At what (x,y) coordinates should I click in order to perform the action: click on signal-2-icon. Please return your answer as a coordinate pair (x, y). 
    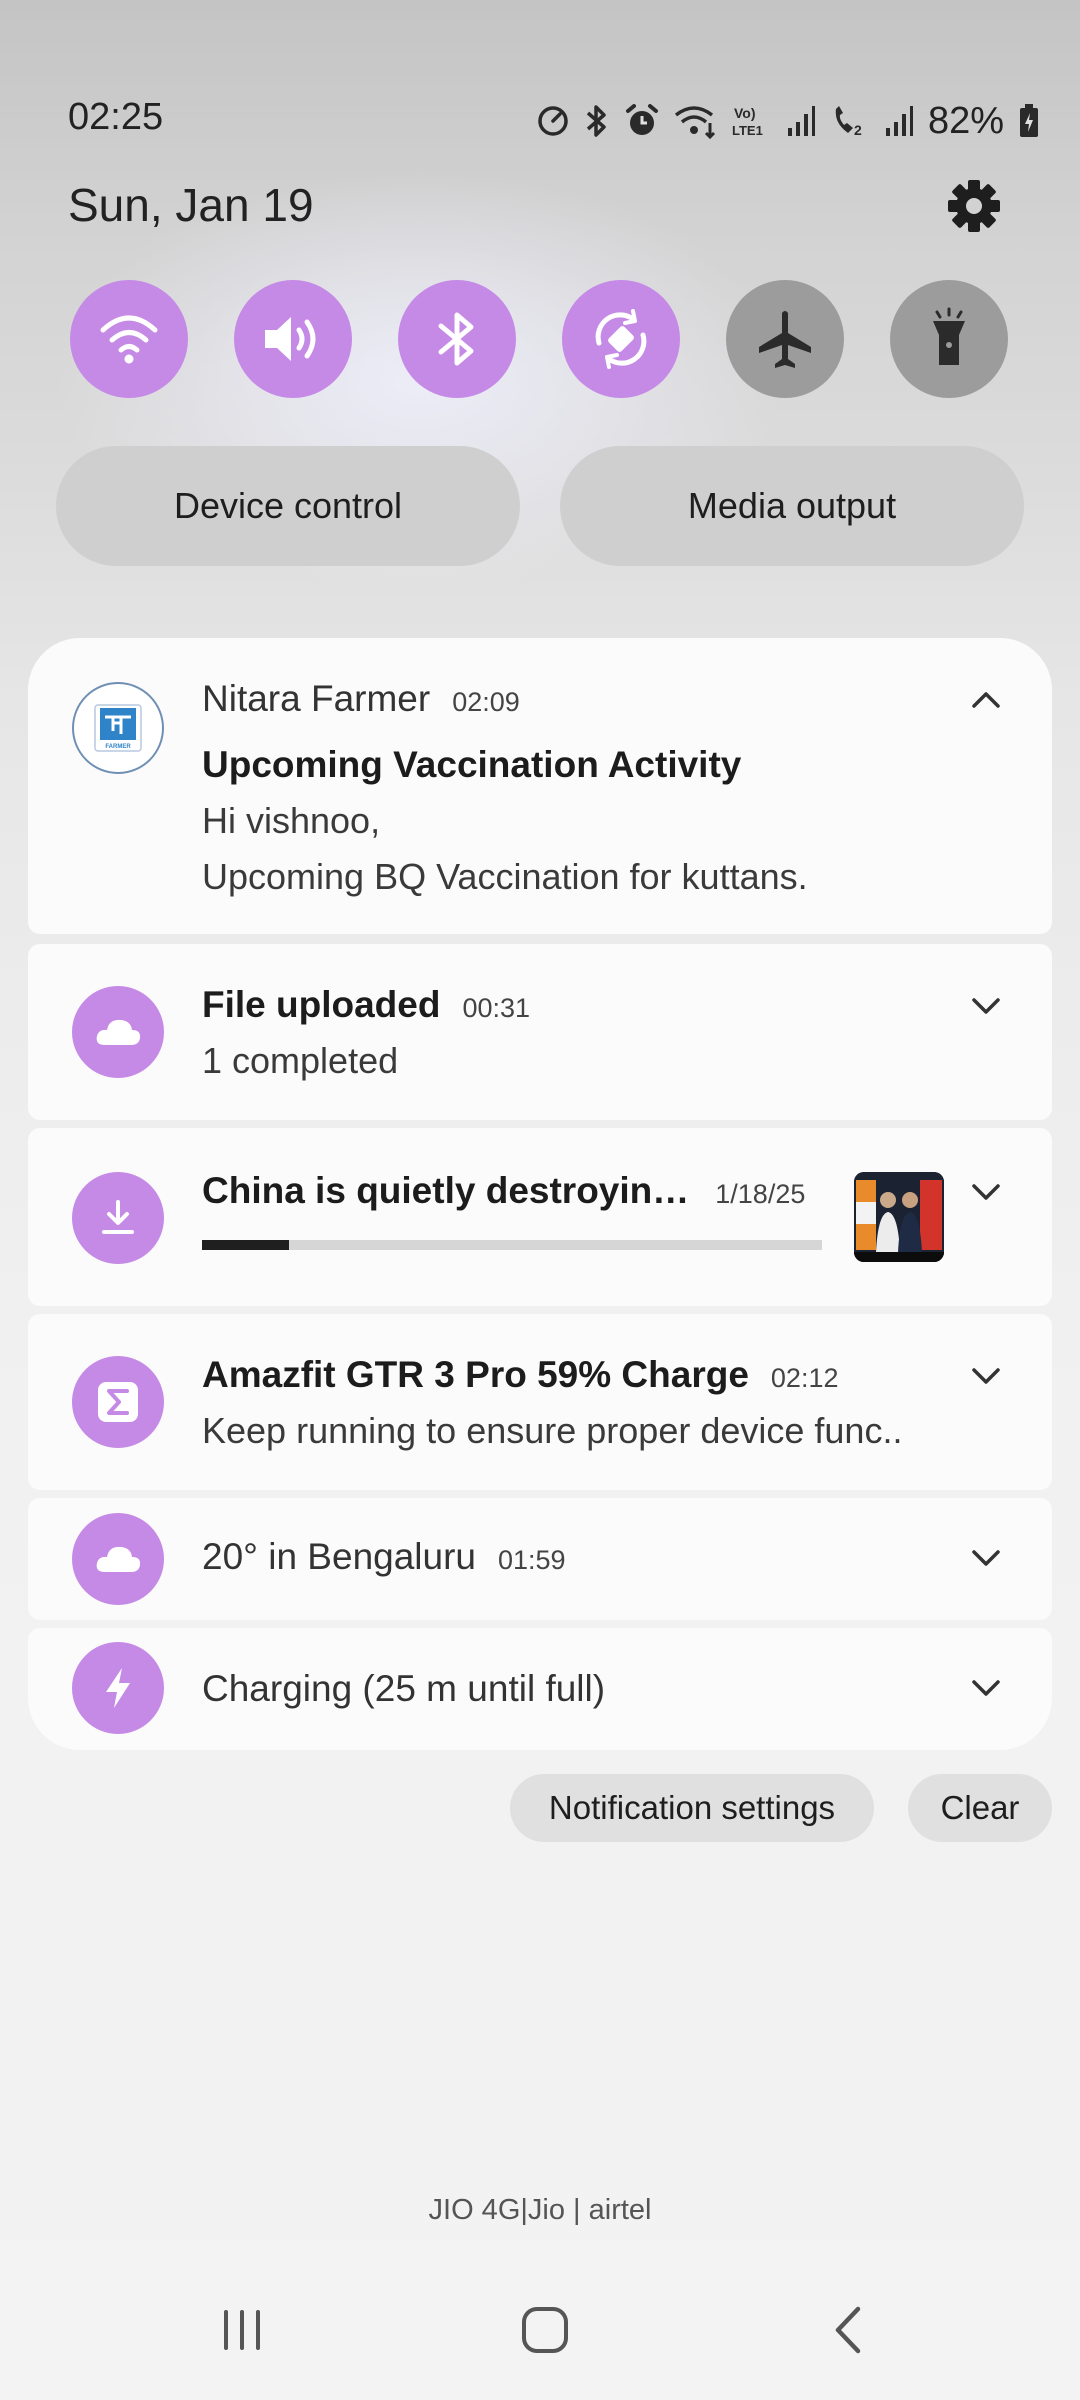
    Looking at the image, I should click on (899, 121).